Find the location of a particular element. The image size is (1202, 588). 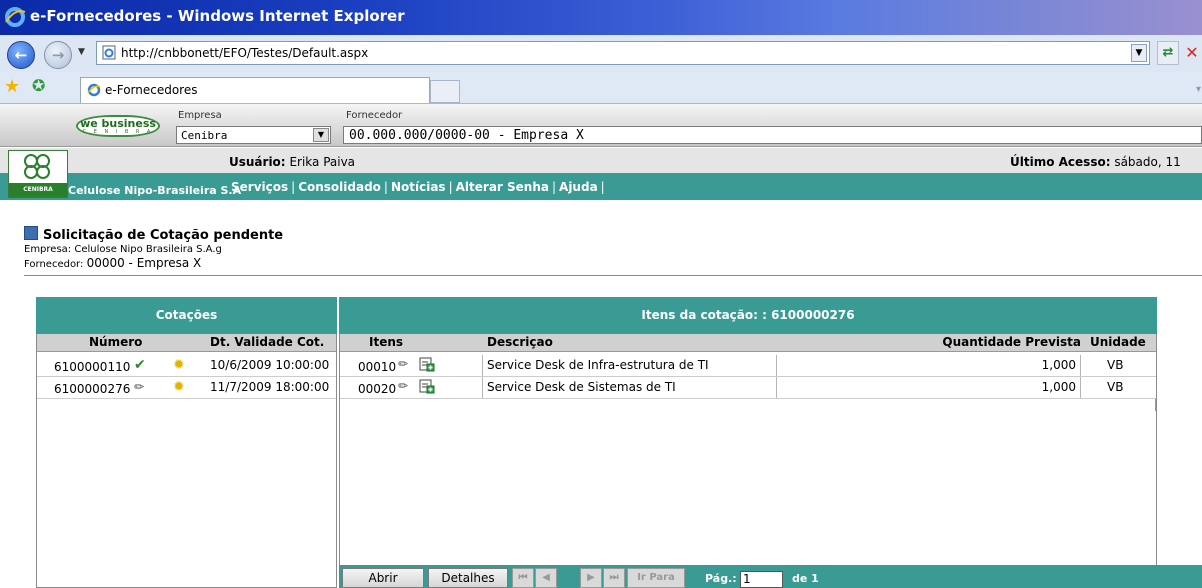

cotacao-validade: 11/7/2009 18:00:00 is located at coordinates (270, 387).